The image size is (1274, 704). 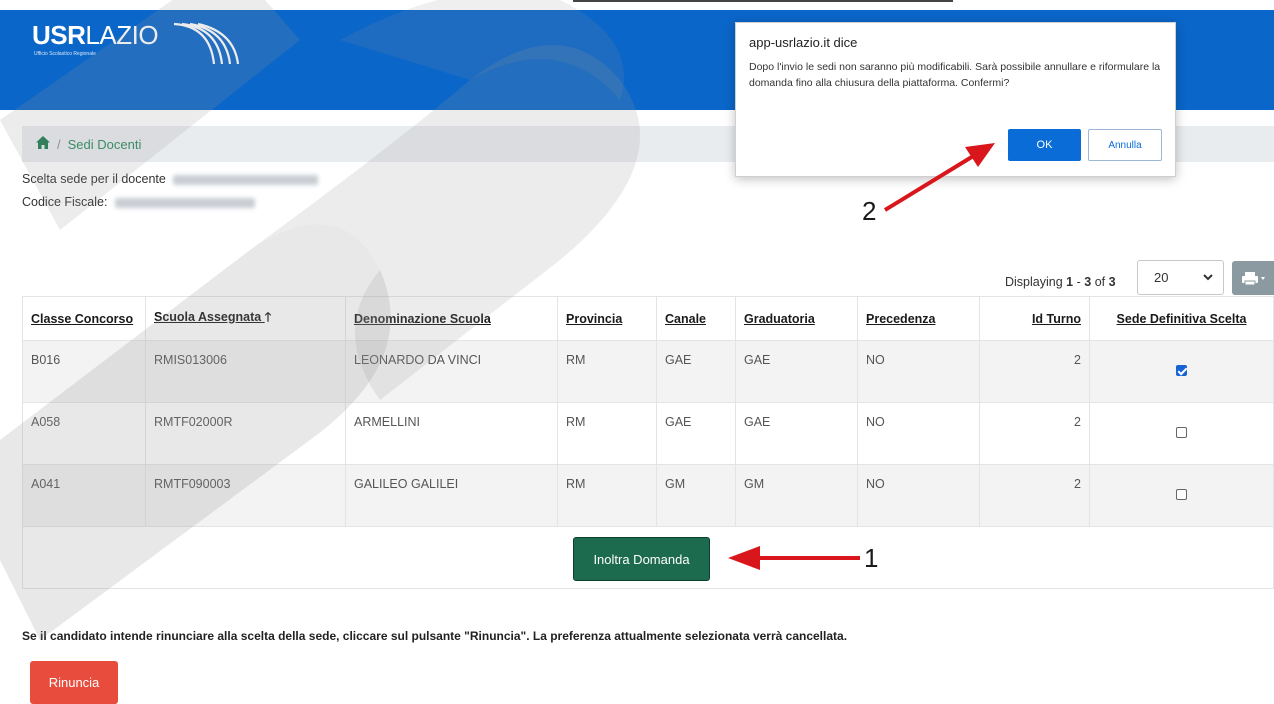 What do you see at coordinates (1070, 282) in the screenshot?
I see `paging-from: 1` at bounding box center [1070, 282].